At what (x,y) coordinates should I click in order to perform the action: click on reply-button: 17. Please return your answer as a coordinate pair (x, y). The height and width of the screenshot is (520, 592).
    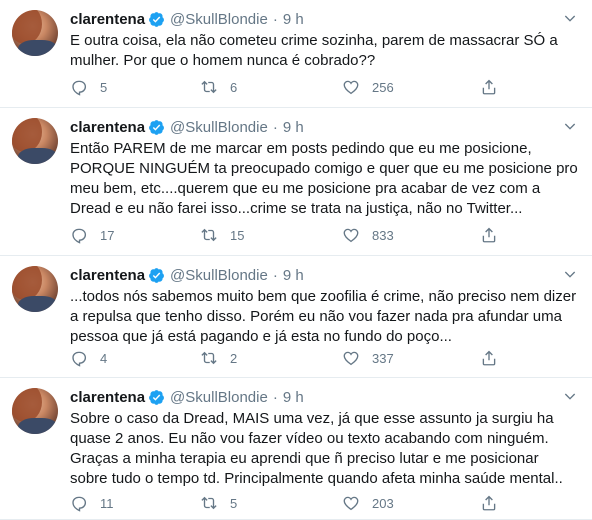
    Looking at the image, I should click on (92, 235).